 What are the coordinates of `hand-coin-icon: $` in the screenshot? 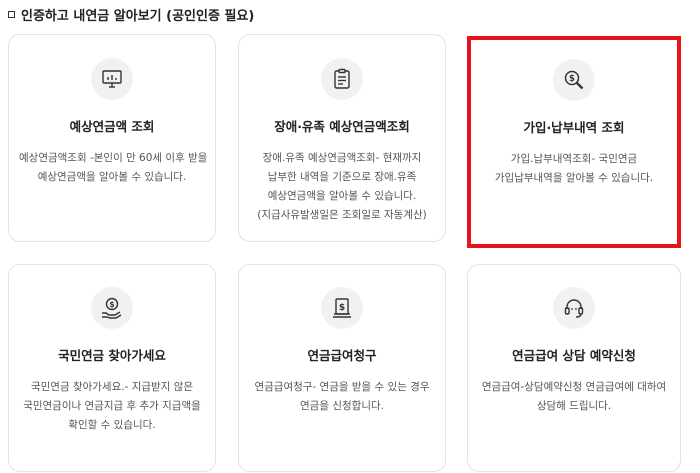 It's located at (112, 308).